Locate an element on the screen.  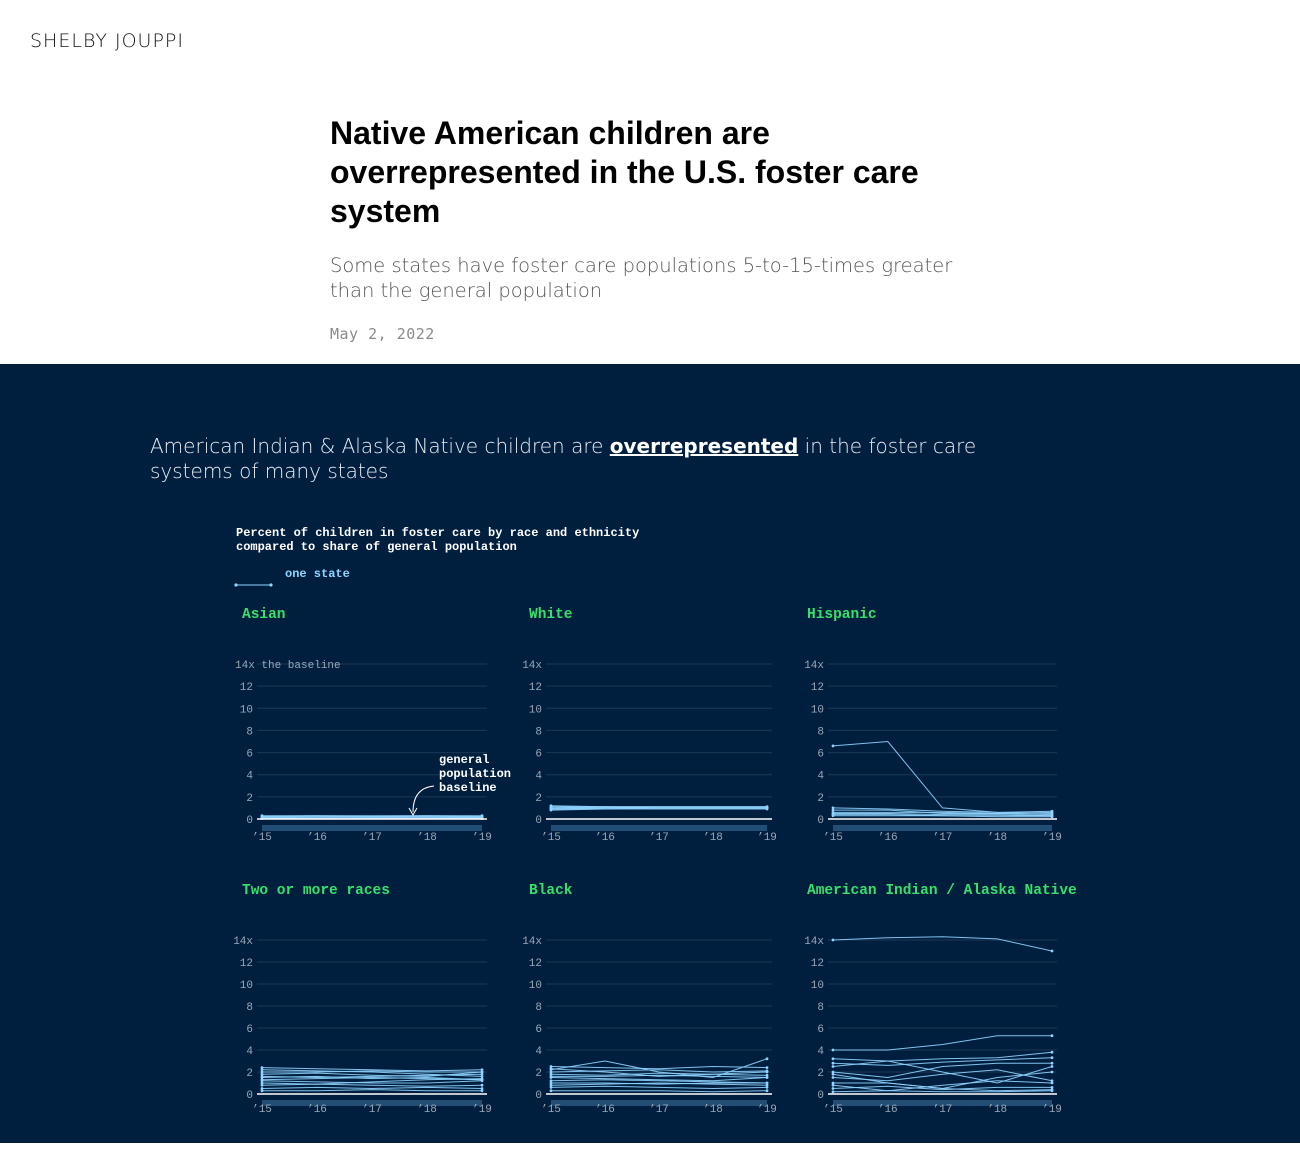
legend-dot-start is located at coordinates (236, 585).